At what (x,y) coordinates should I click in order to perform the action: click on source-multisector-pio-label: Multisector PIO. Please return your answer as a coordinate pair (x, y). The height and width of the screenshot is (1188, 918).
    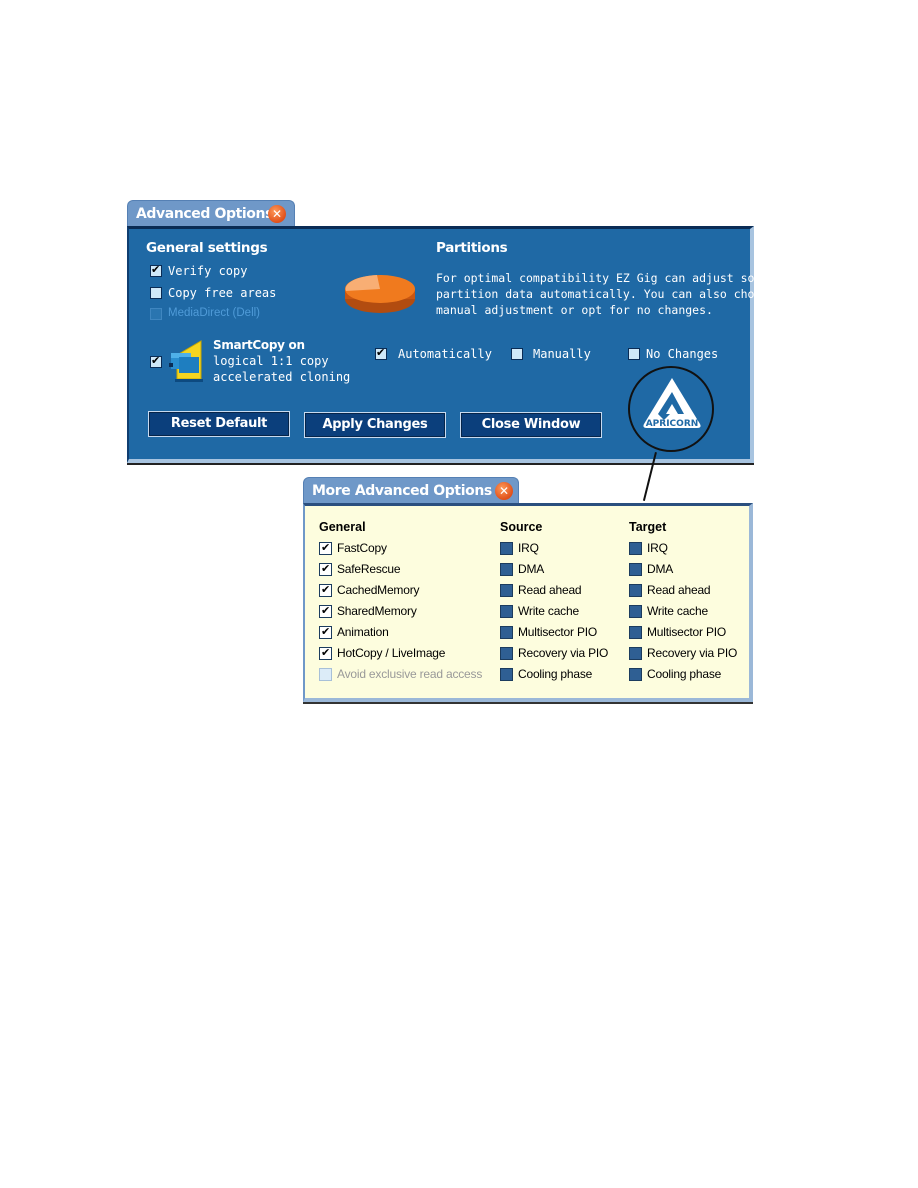
    Looking at the image, I should click on (558, 632).